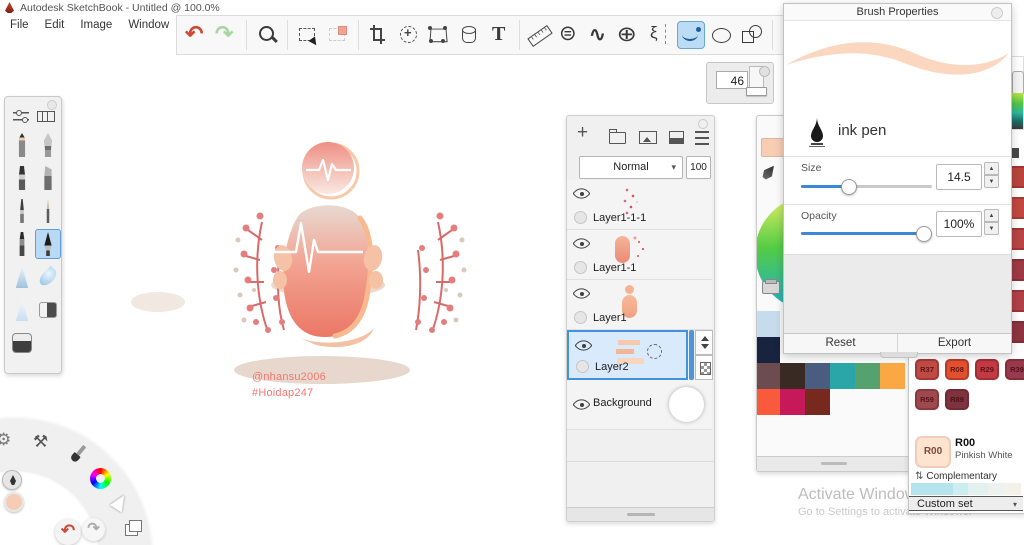 The image size is (1024, 545). I want to click on copic-swatch-r29: R29, so click(987, 369).